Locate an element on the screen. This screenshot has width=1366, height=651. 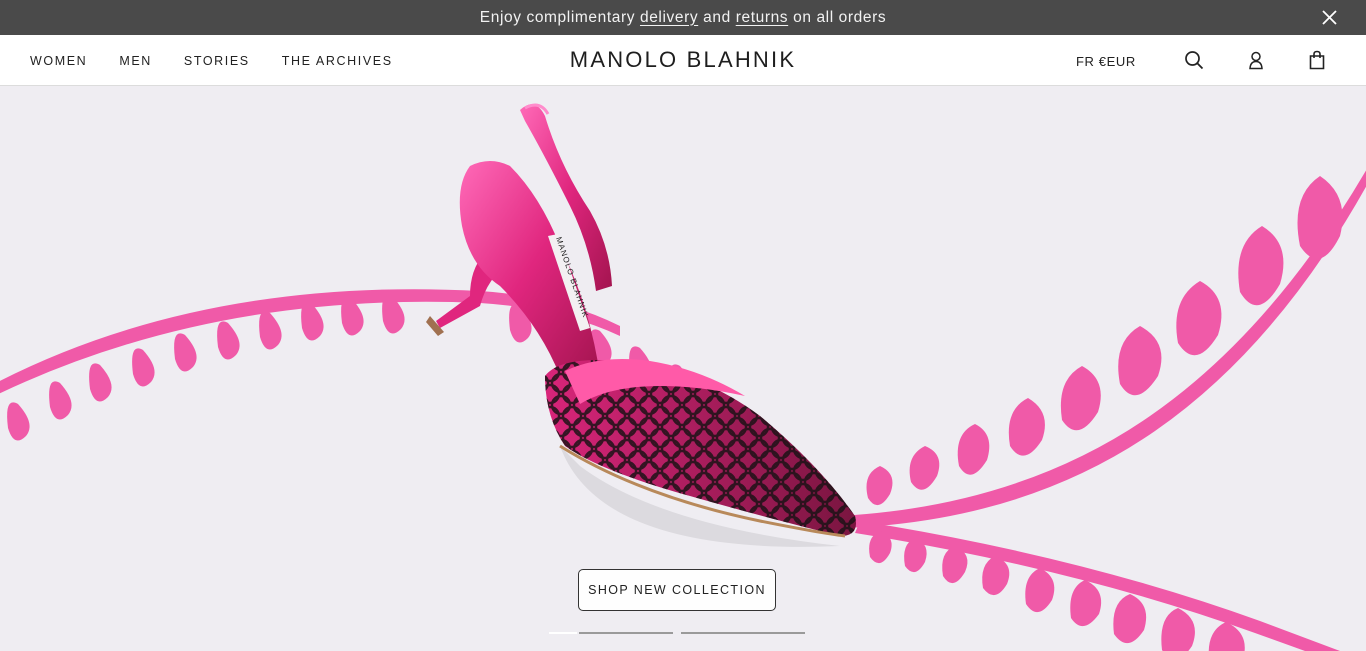
nav-women: WOMEN is located at coordinates (58, 61).